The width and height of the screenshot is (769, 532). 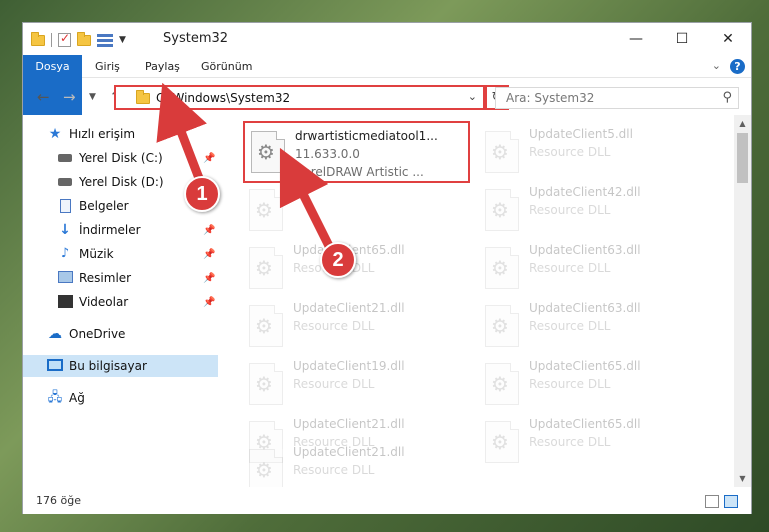 What do you see at coordinates (299, 97) in the screenshot?
I see `address-bar: C:\Windows\System32 ⌄` at bounding box center [299, 97].